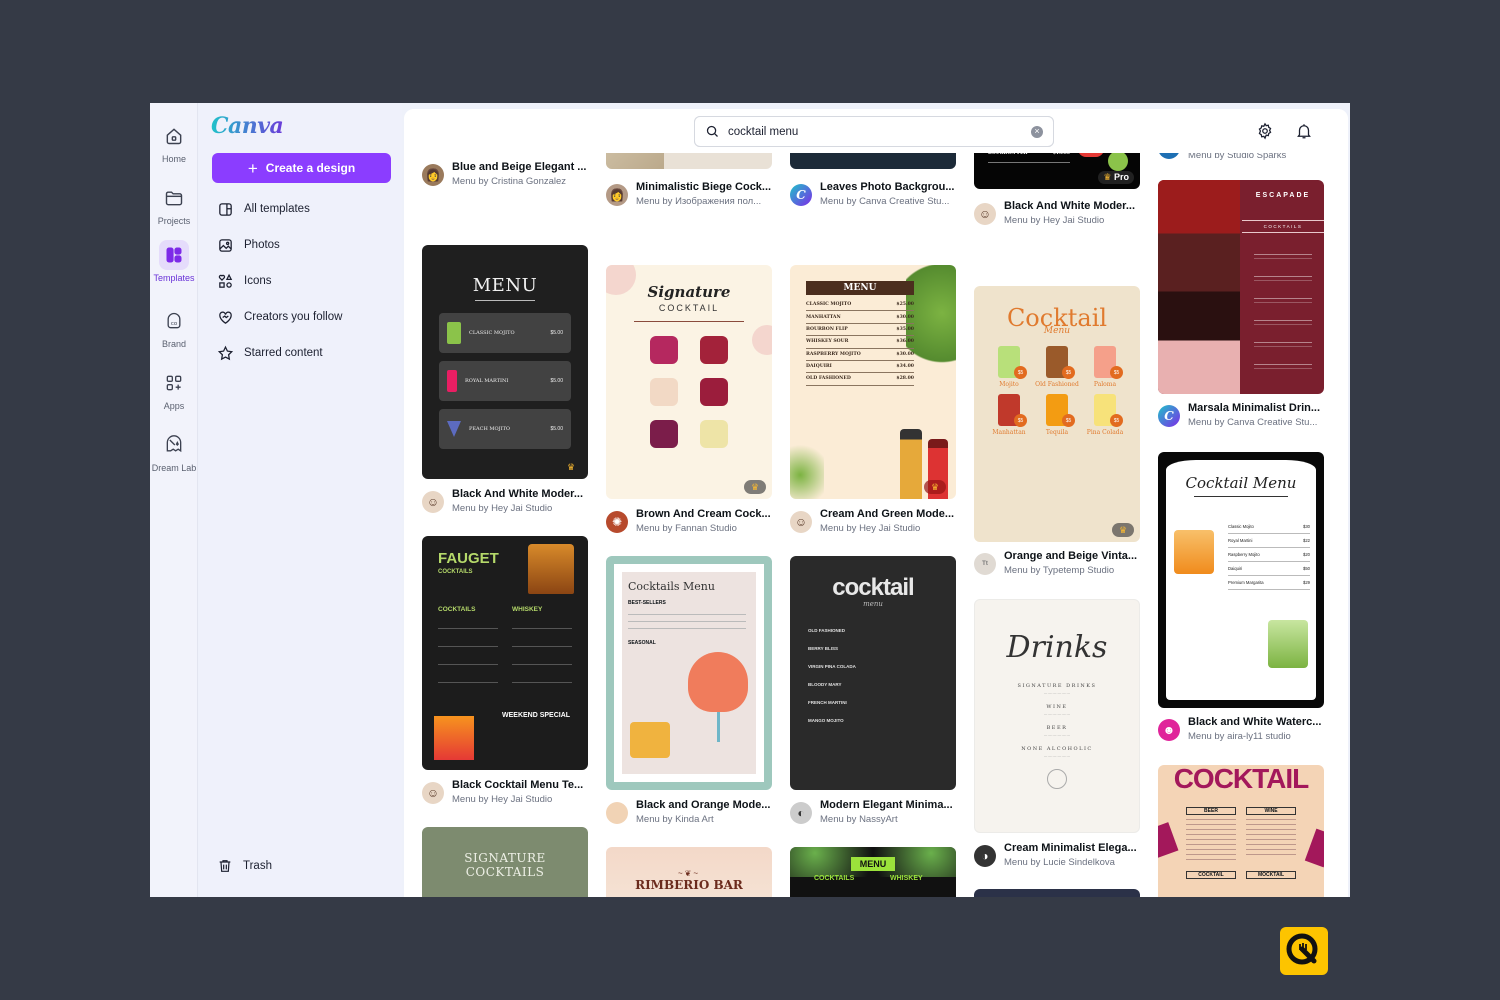 This screenshot has height=1000, width=1500. I want to click on dream-lab-icon, so click(174, 445).